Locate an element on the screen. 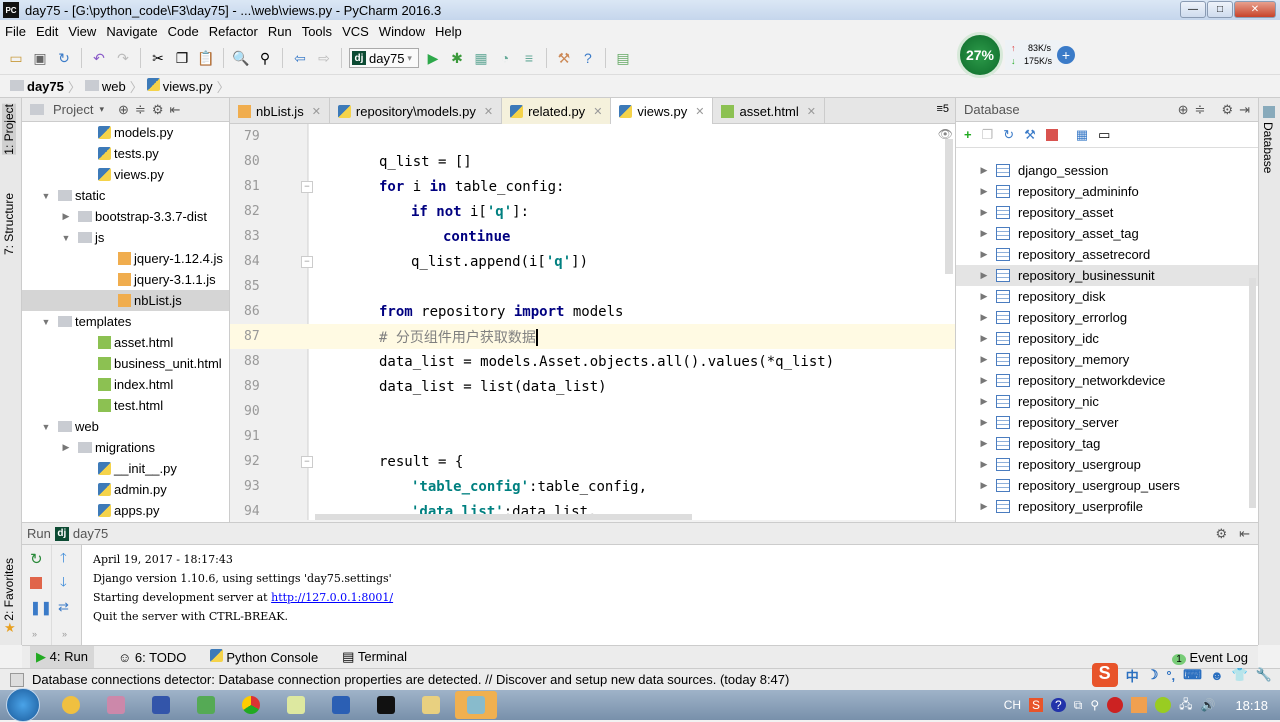  menu-code: Code is located at coordinates (183, 31).